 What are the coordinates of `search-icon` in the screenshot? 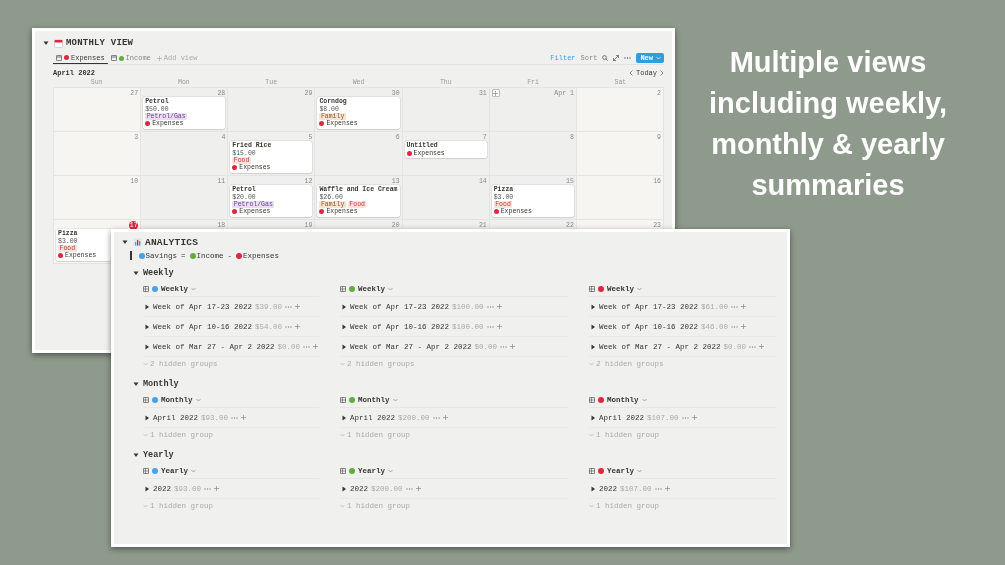 It's located at (605, 58).